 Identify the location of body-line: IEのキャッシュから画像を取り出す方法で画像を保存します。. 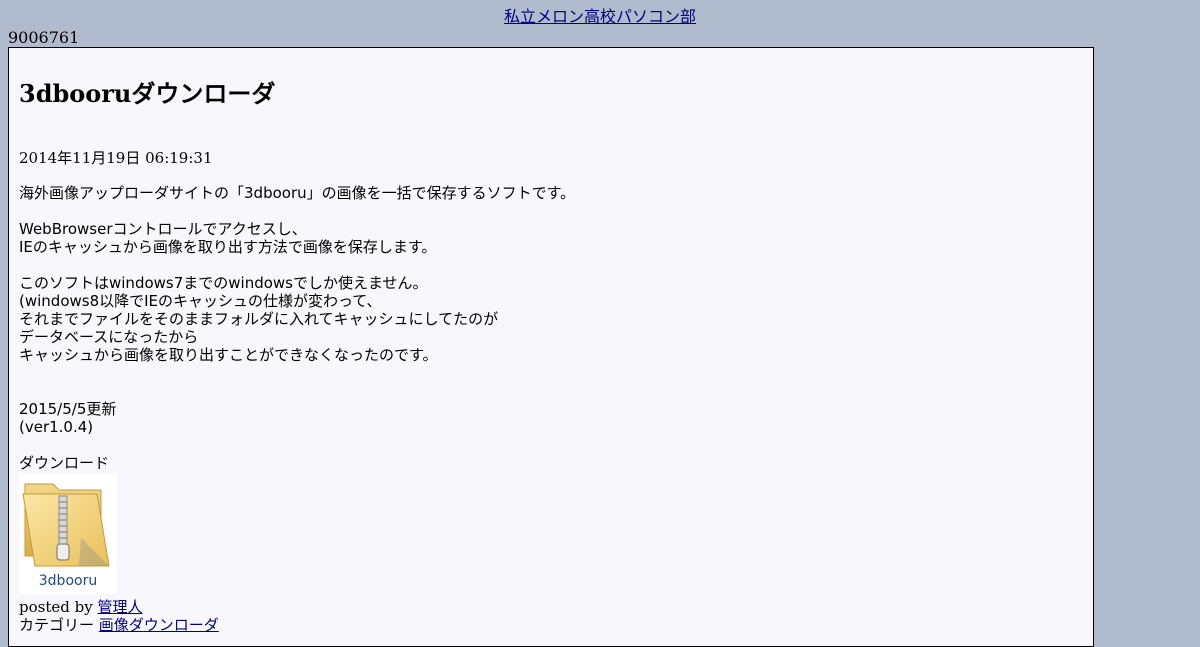
(228, 247).